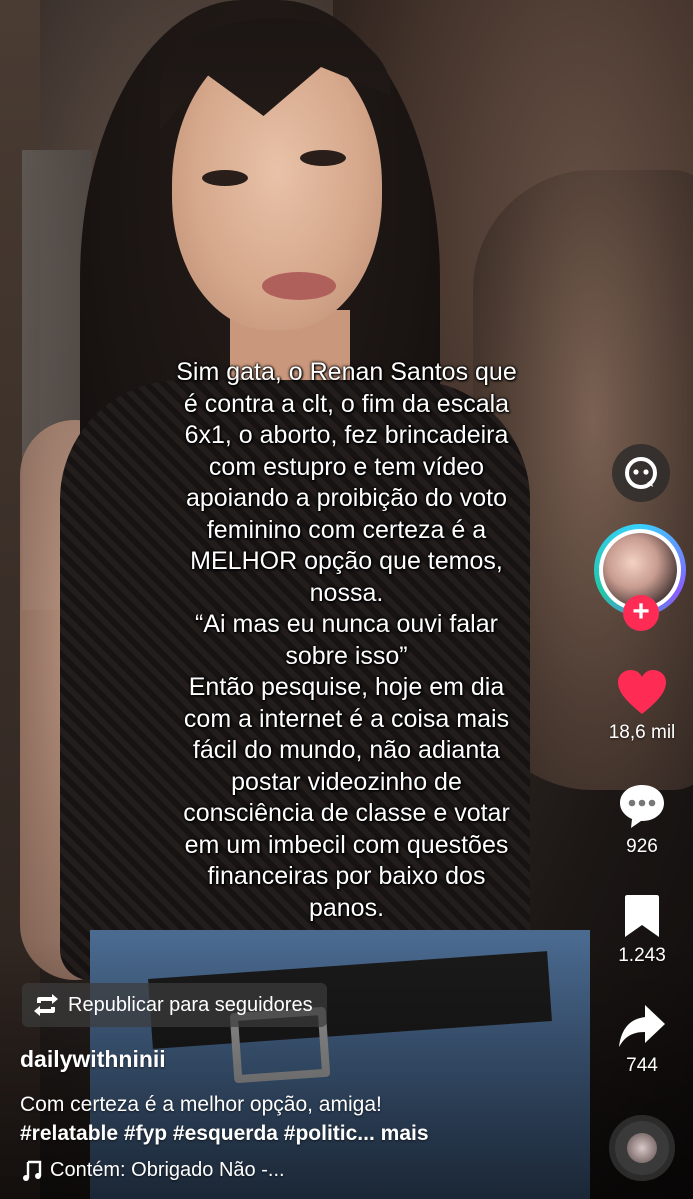 This screenshot has height=1199, width=693. I want to click on repost-button: Republicar para seguidores, so click(174, 1005).